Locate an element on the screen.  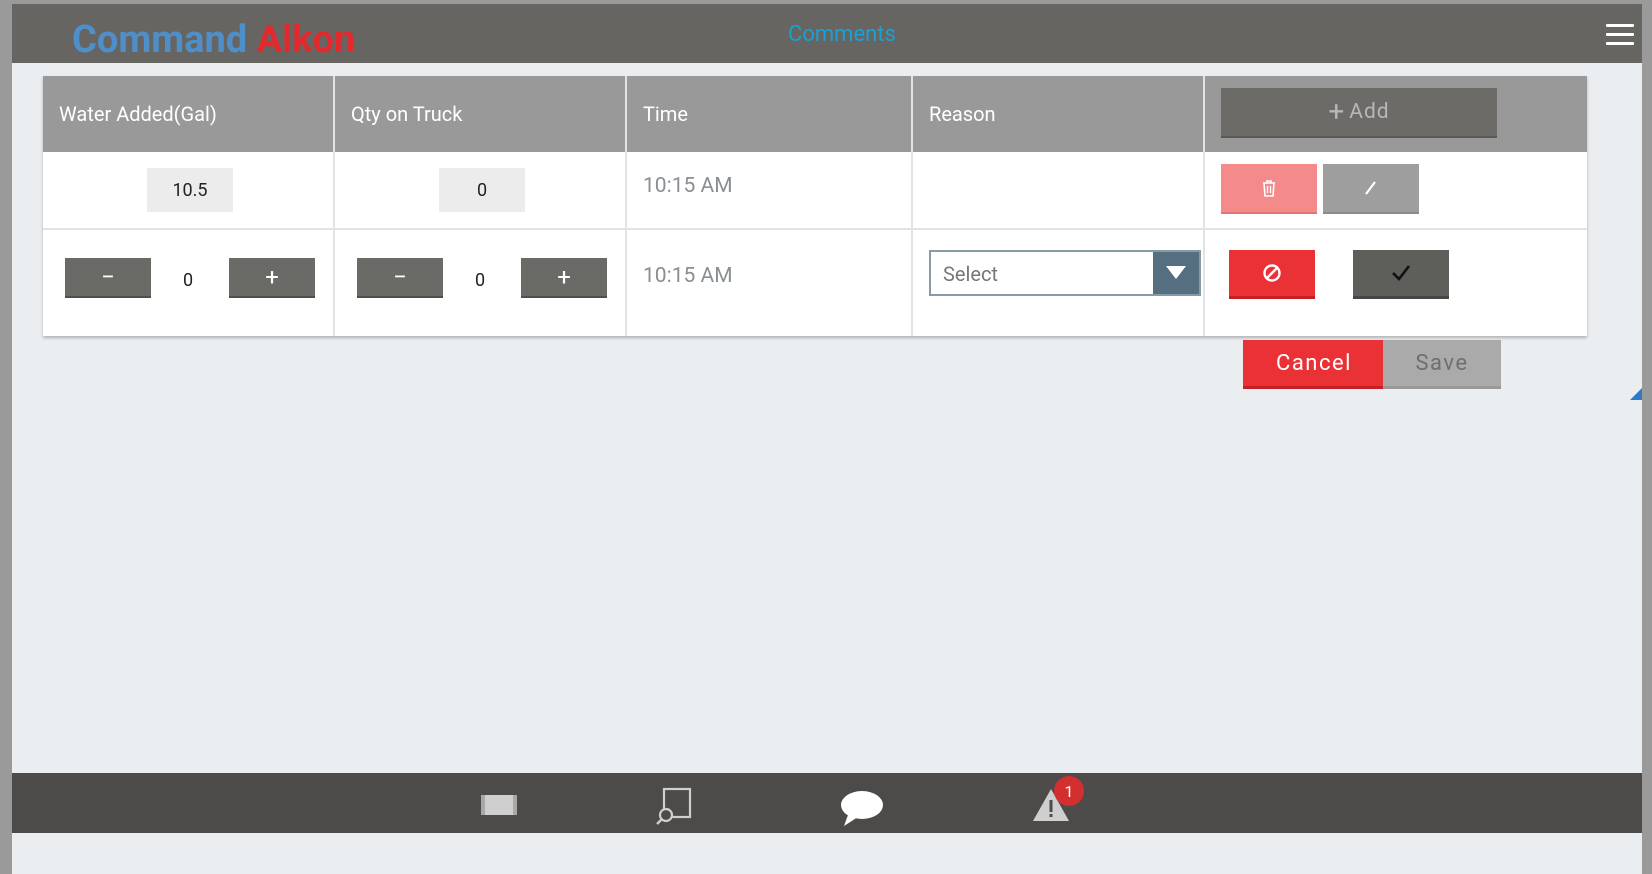
logo-command: Command is located at coordinates (160, 40).